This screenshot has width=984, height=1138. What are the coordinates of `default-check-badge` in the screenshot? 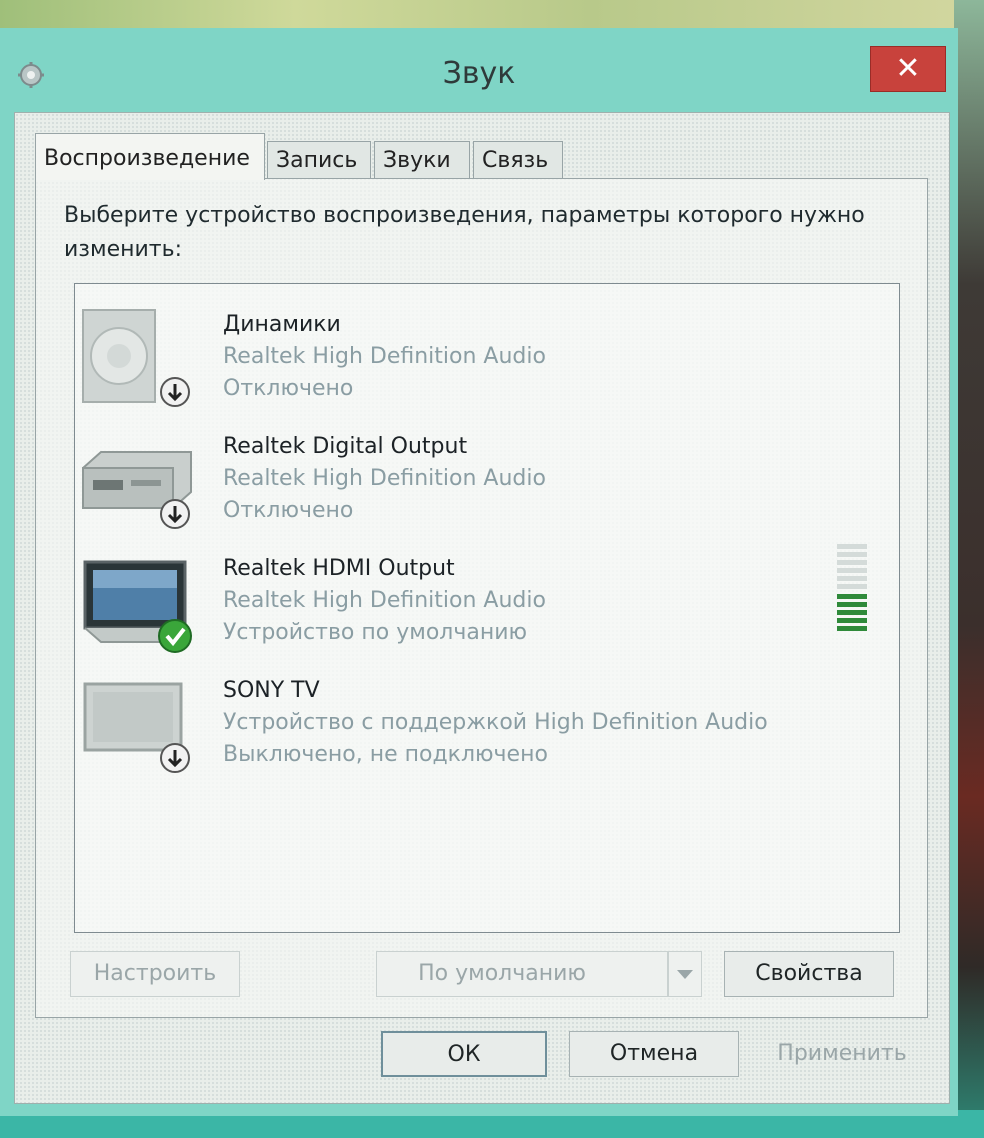 It's located at (175, 636).